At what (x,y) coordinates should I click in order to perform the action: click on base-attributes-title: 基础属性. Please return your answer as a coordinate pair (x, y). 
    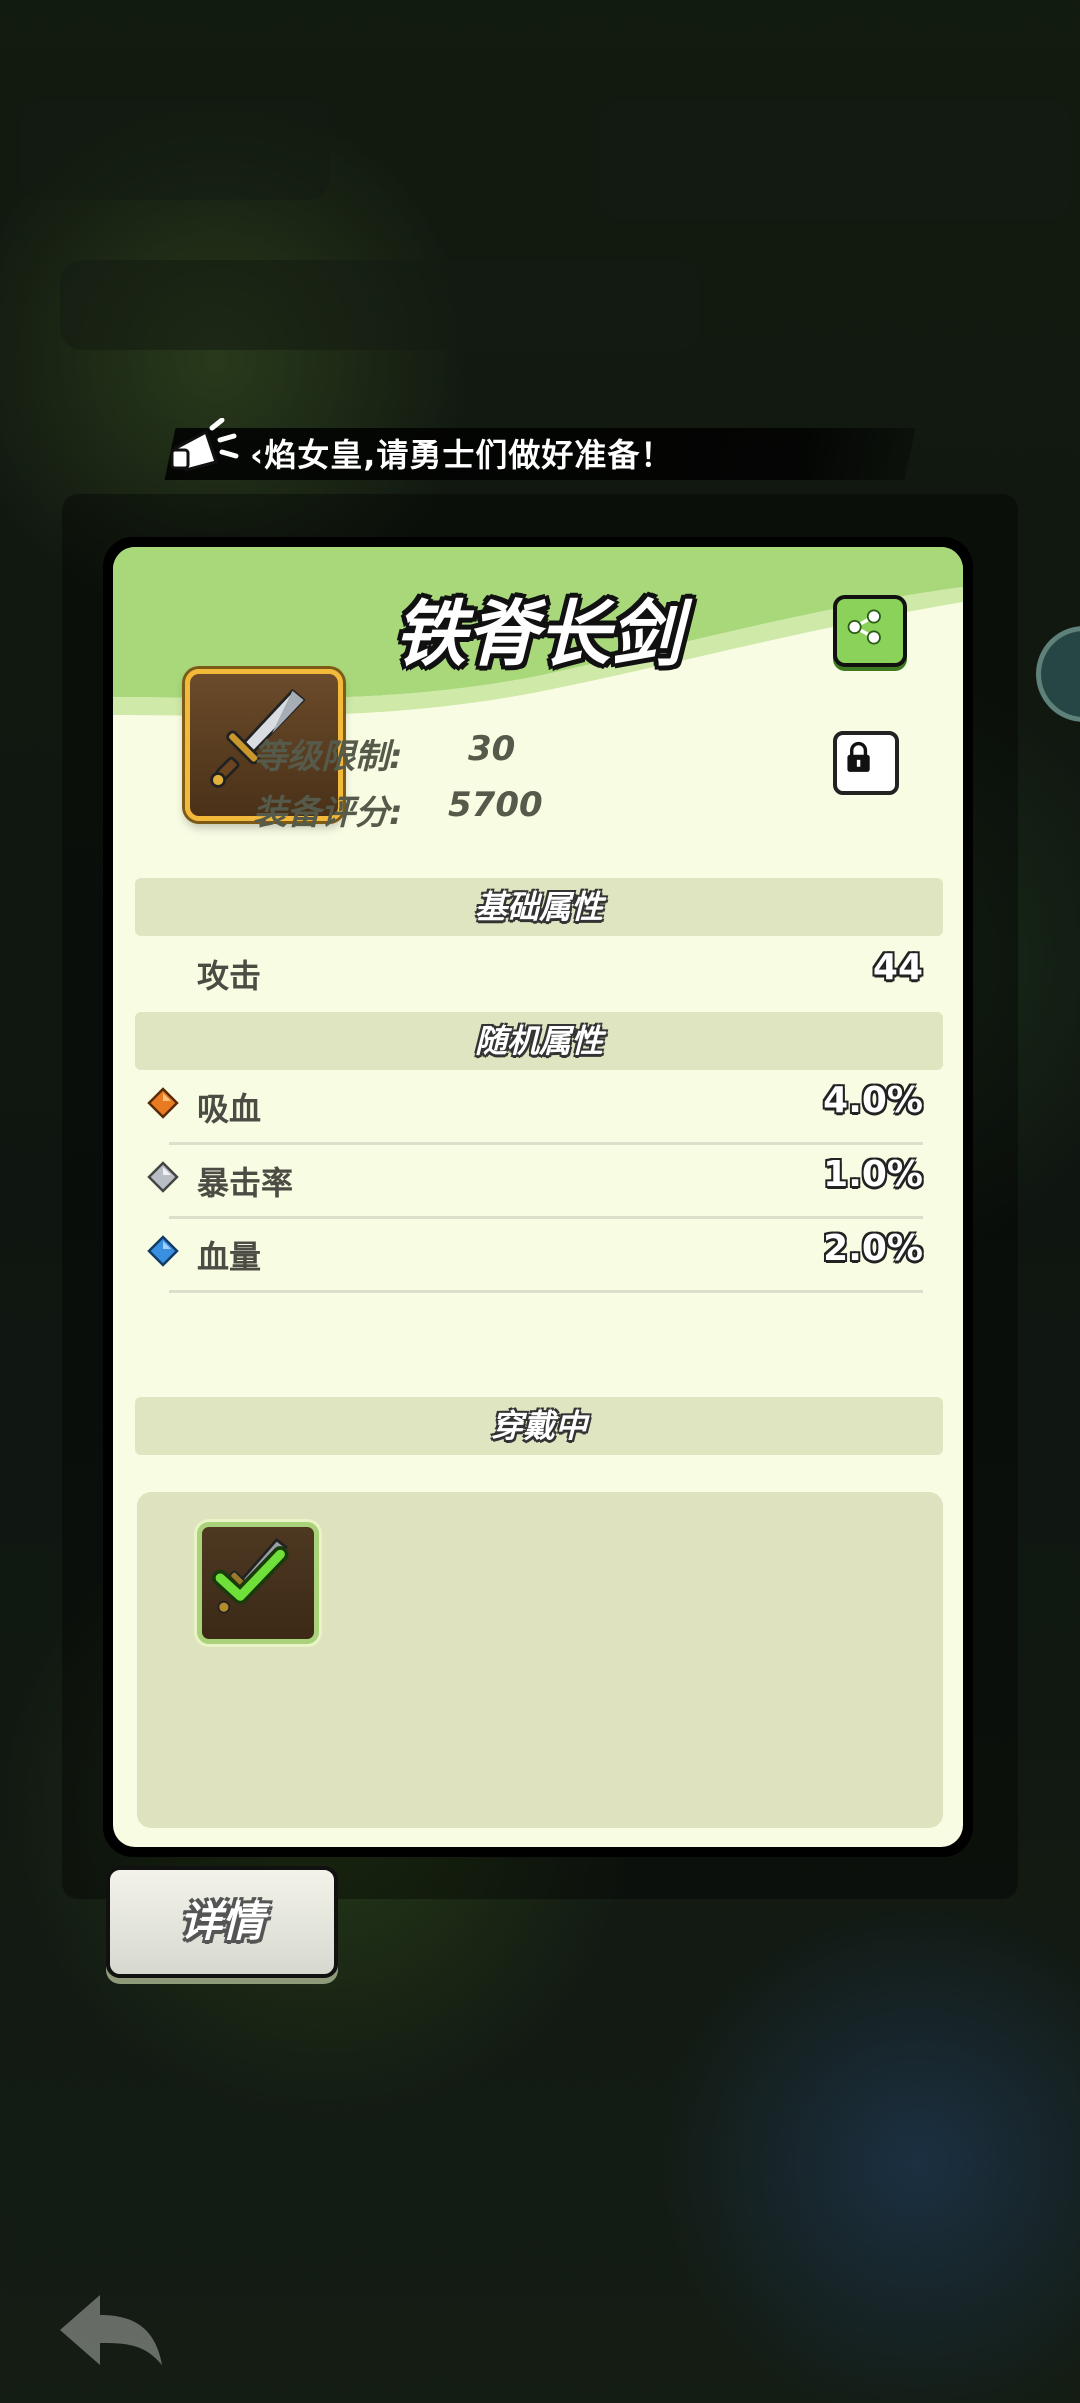
    Looking at the image, I should click on (538, 907).